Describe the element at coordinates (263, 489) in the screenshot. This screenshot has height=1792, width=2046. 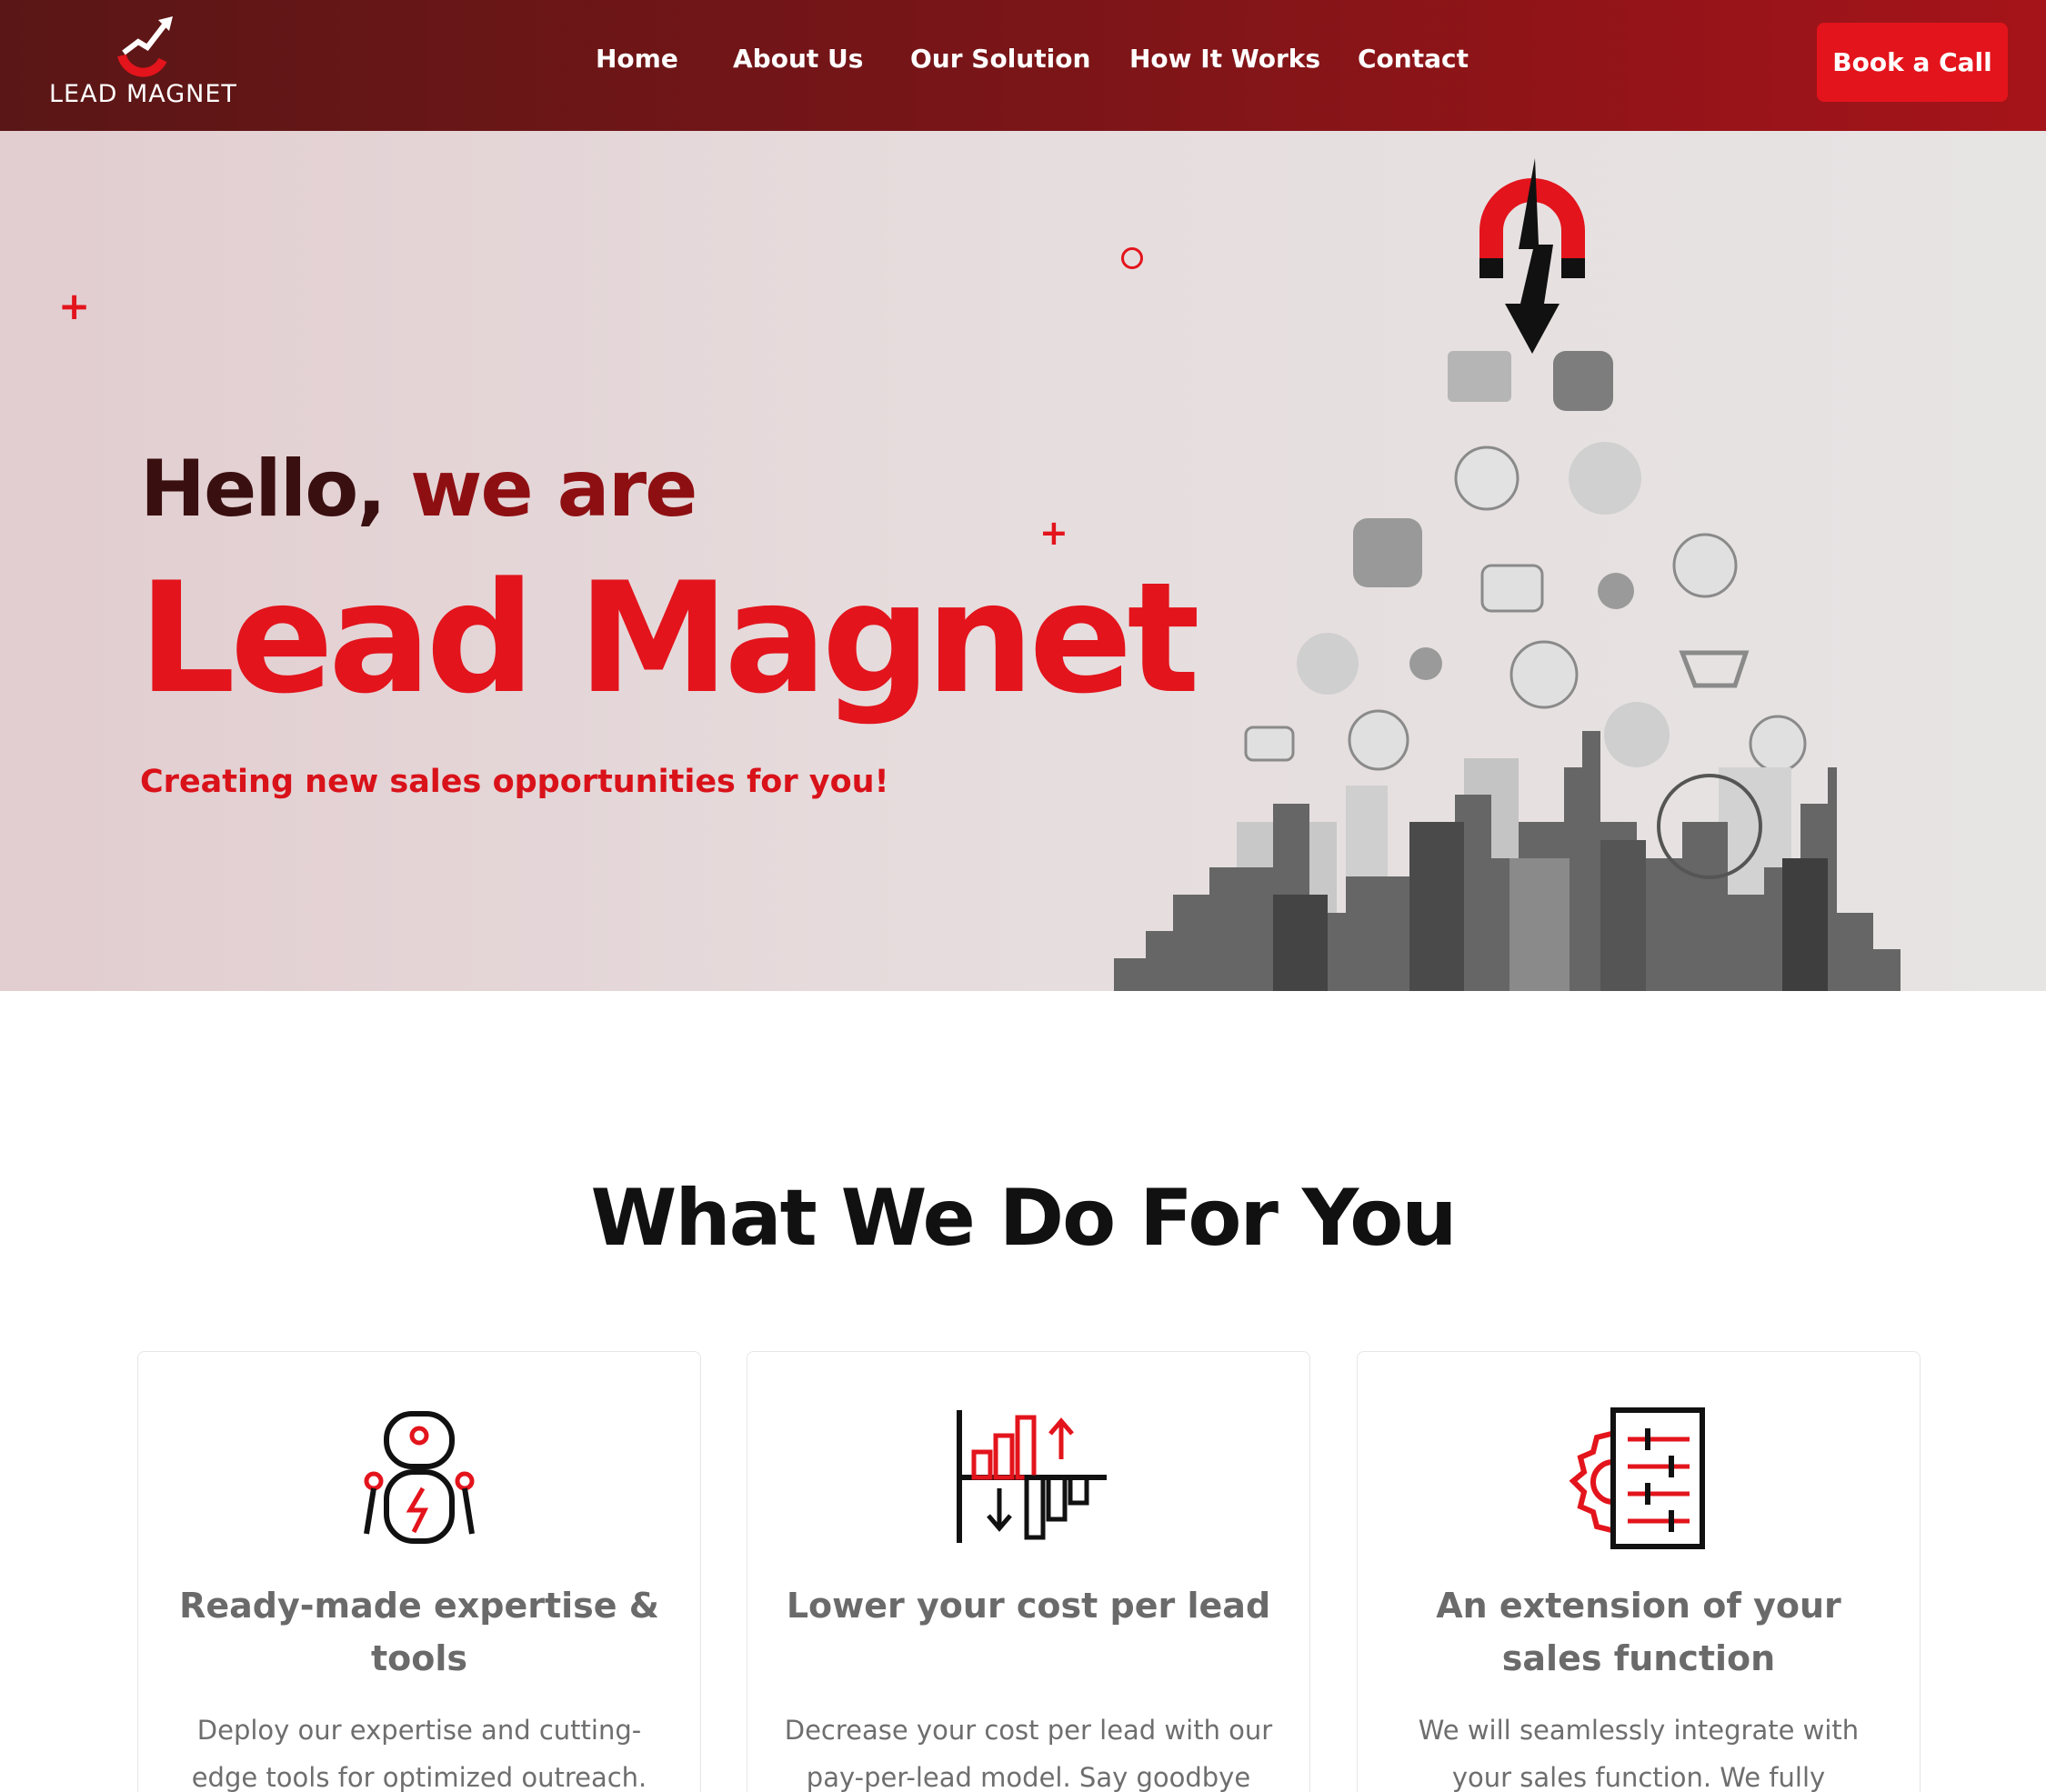
I see `hero-greeting-hello: Hello,` at that location.